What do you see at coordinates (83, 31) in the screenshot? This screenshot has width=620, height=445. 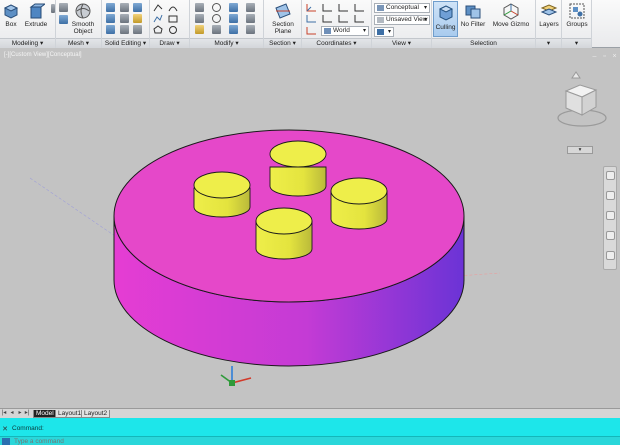 I see `smooth-object-label-2: Object` at bounding box center [83, 31].